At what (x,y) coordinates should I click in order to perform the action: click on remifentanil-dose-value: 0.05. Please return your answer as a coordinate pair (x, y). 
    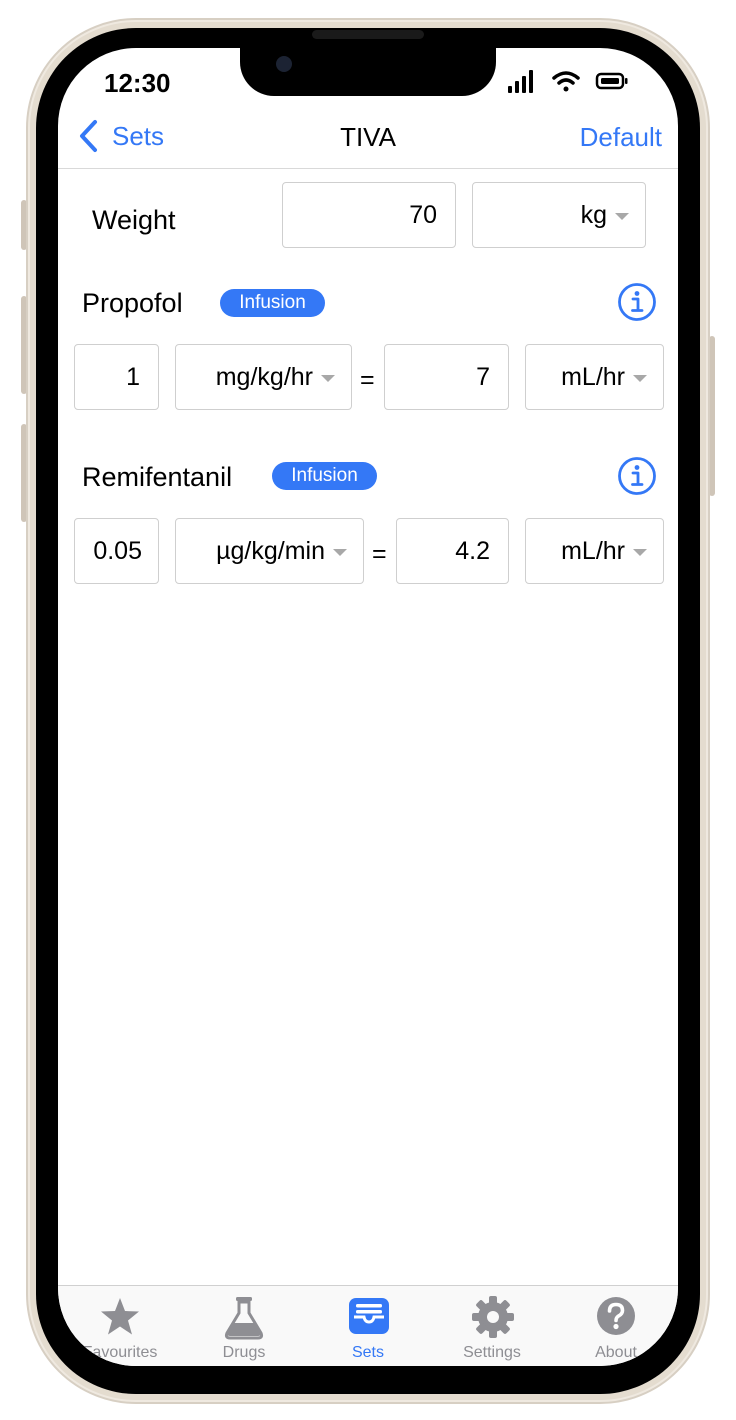
    Looking at the image, I should click on (117, 550).